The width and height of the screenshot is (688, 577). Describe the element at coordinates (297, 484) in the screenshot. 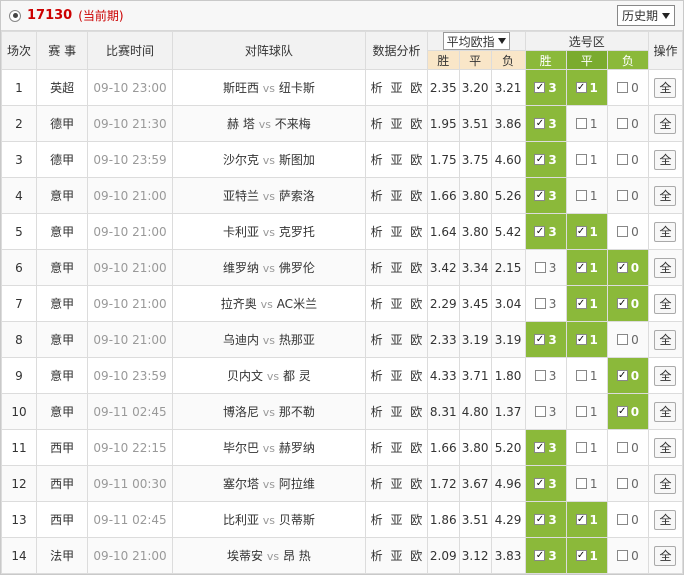

I see `away-team: 阿拉维` at that location.